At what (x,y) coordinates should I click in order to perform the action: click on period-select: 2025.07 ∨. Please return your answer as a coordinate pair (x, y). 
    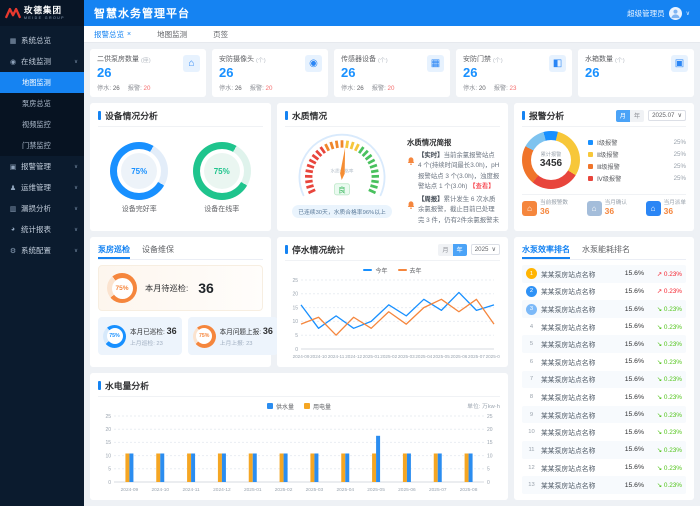
    Looking at the image, I should click on (667, 115).